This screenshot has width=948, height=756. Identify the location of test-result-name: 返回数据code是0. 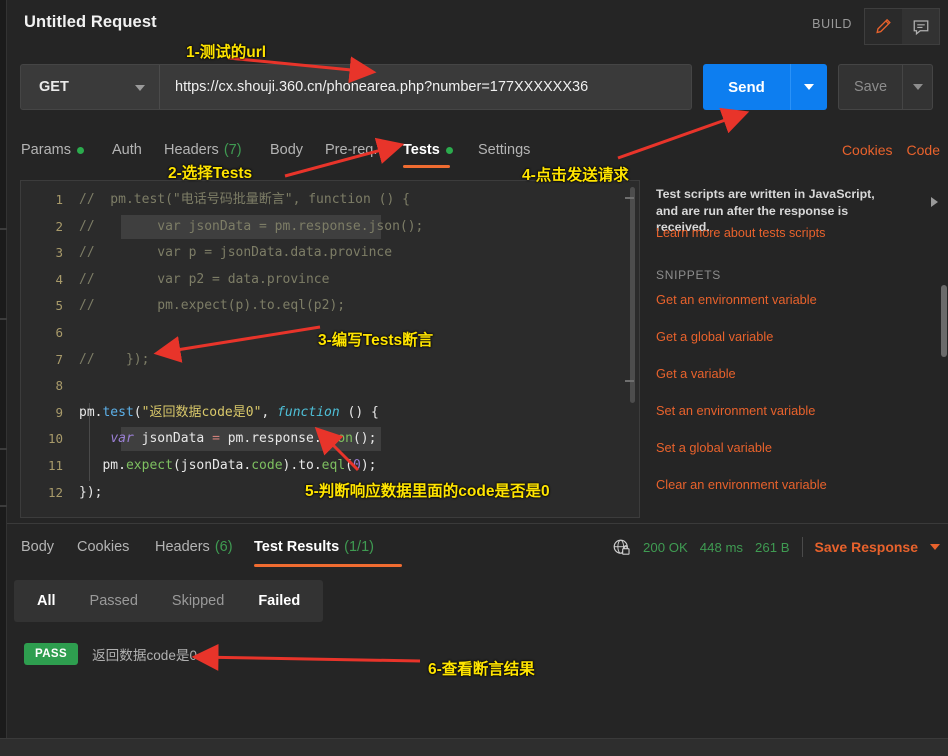
(145, 655).